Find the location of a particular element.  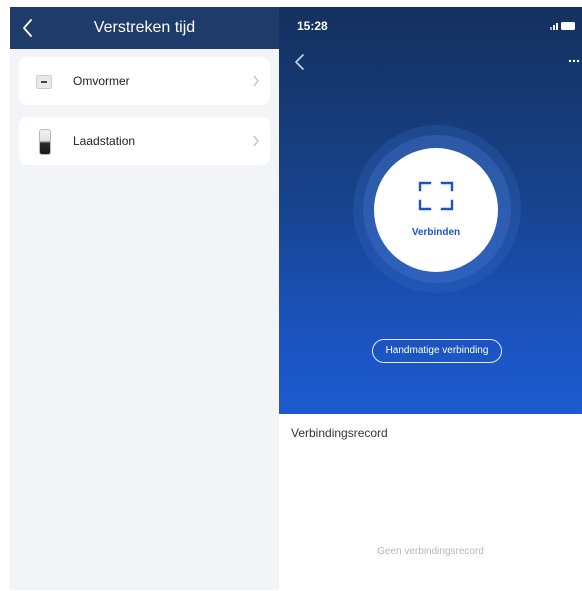

list-item-charging-station: Laadstation is located at coordinates (144, 141).